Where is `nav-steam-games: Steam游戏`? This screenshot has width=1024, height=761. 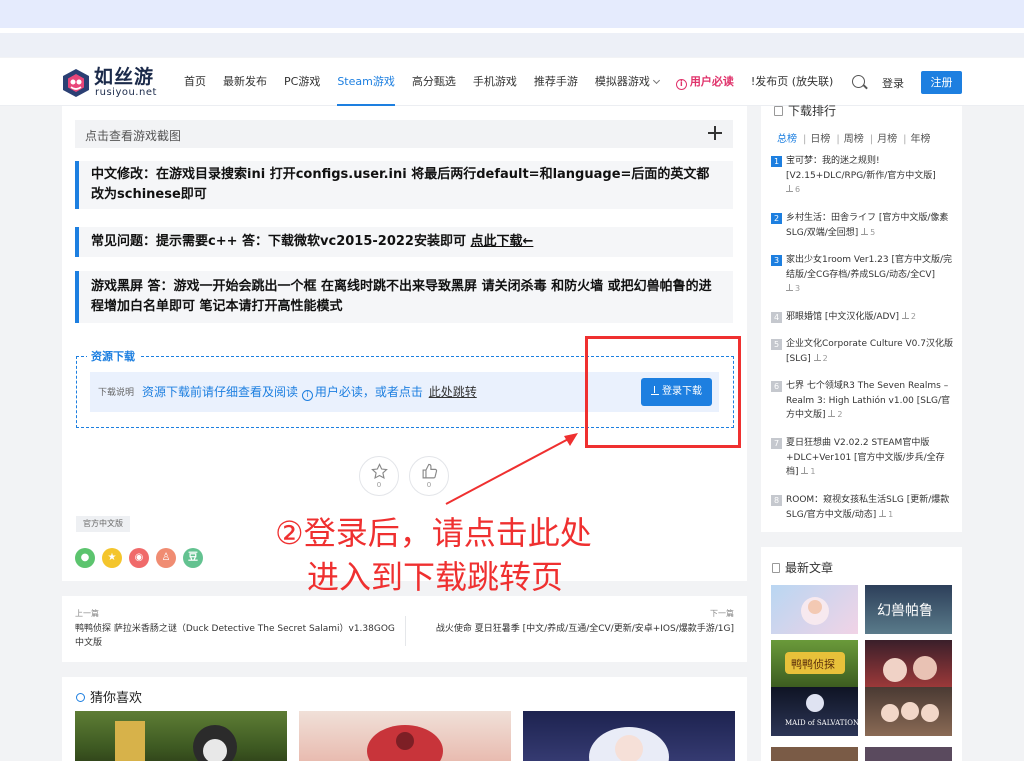
nav-steam-games: Steam游戏 is located at coordinates (366, 82).